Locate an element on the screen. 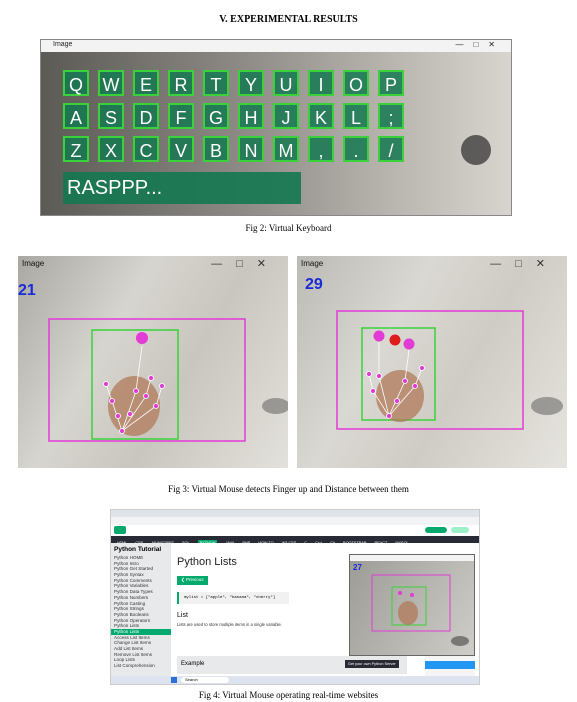  middle-fingertip-marker is located at coordinates (409, 344).